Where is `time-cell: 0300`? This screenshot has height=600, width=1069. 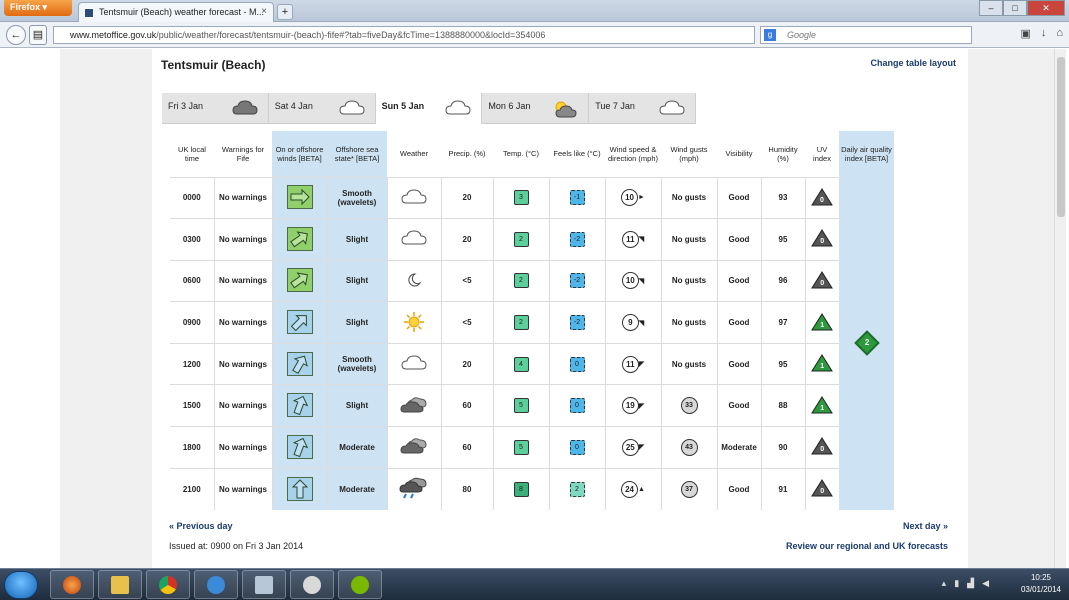
time-cell: 0300 is located at coordinates (192, 239).